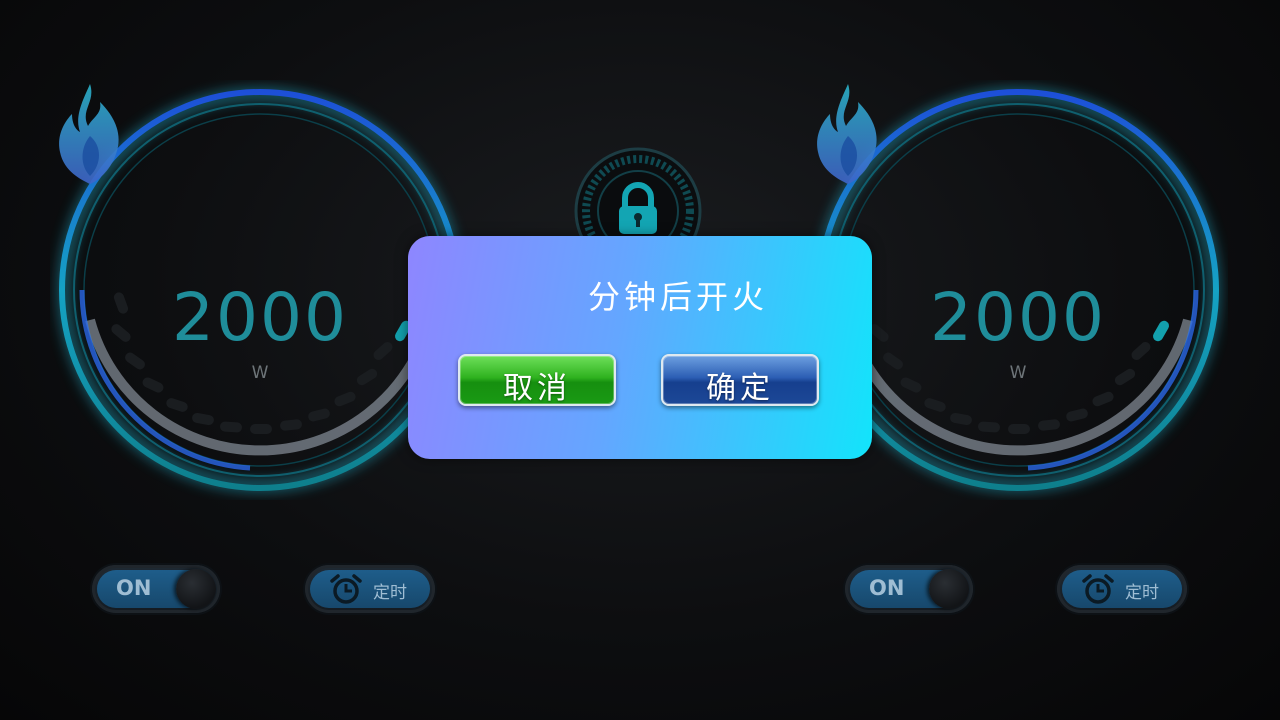 The width and height of the screenshot is (1280, 720). Describe the element at coordinates (260, 317) in the screenshot. I see `power-value: 2000` at that location.